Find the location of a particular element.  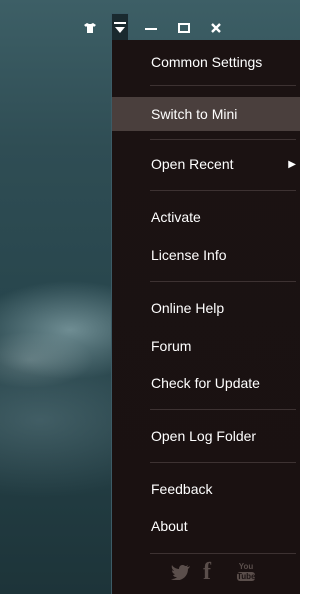

close-button is located at coordinates (216, 28).